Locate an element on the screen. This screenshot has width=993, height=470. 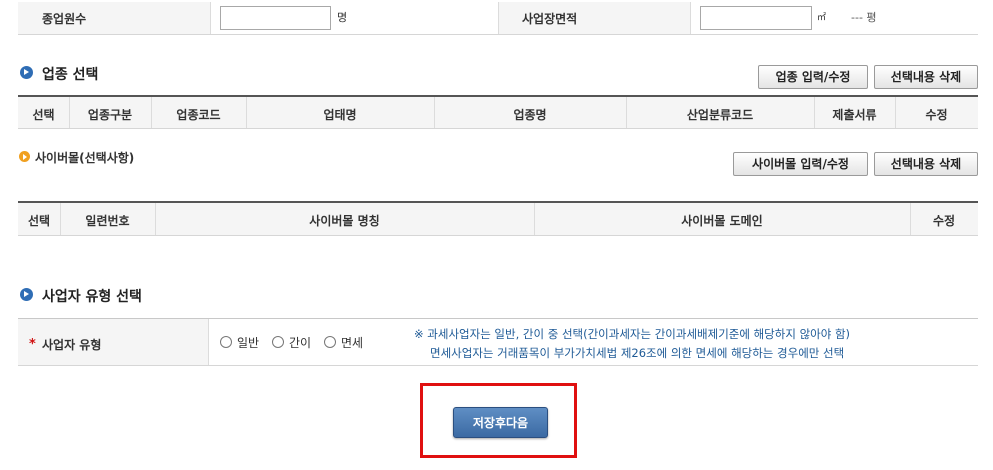
employees-unit: 명 is located at coordinates (342, 17).